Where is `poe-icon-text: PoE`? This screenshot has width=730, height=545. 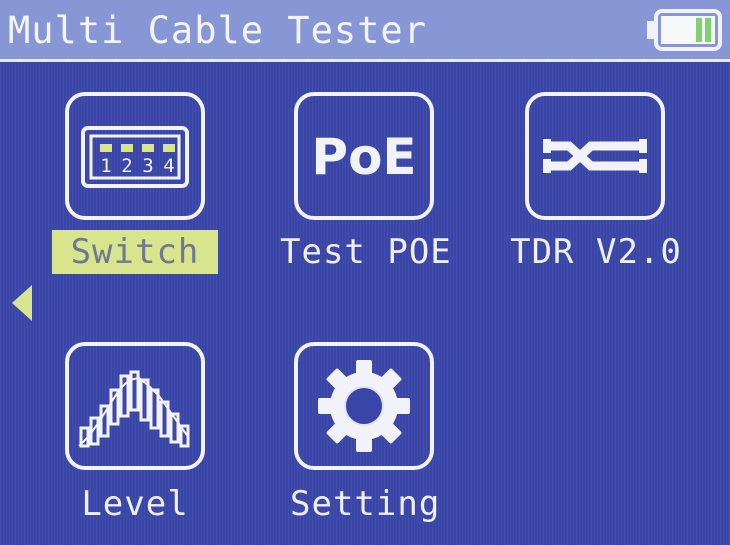 poe-icon-text: PoE is located at coordinates (363, 157).